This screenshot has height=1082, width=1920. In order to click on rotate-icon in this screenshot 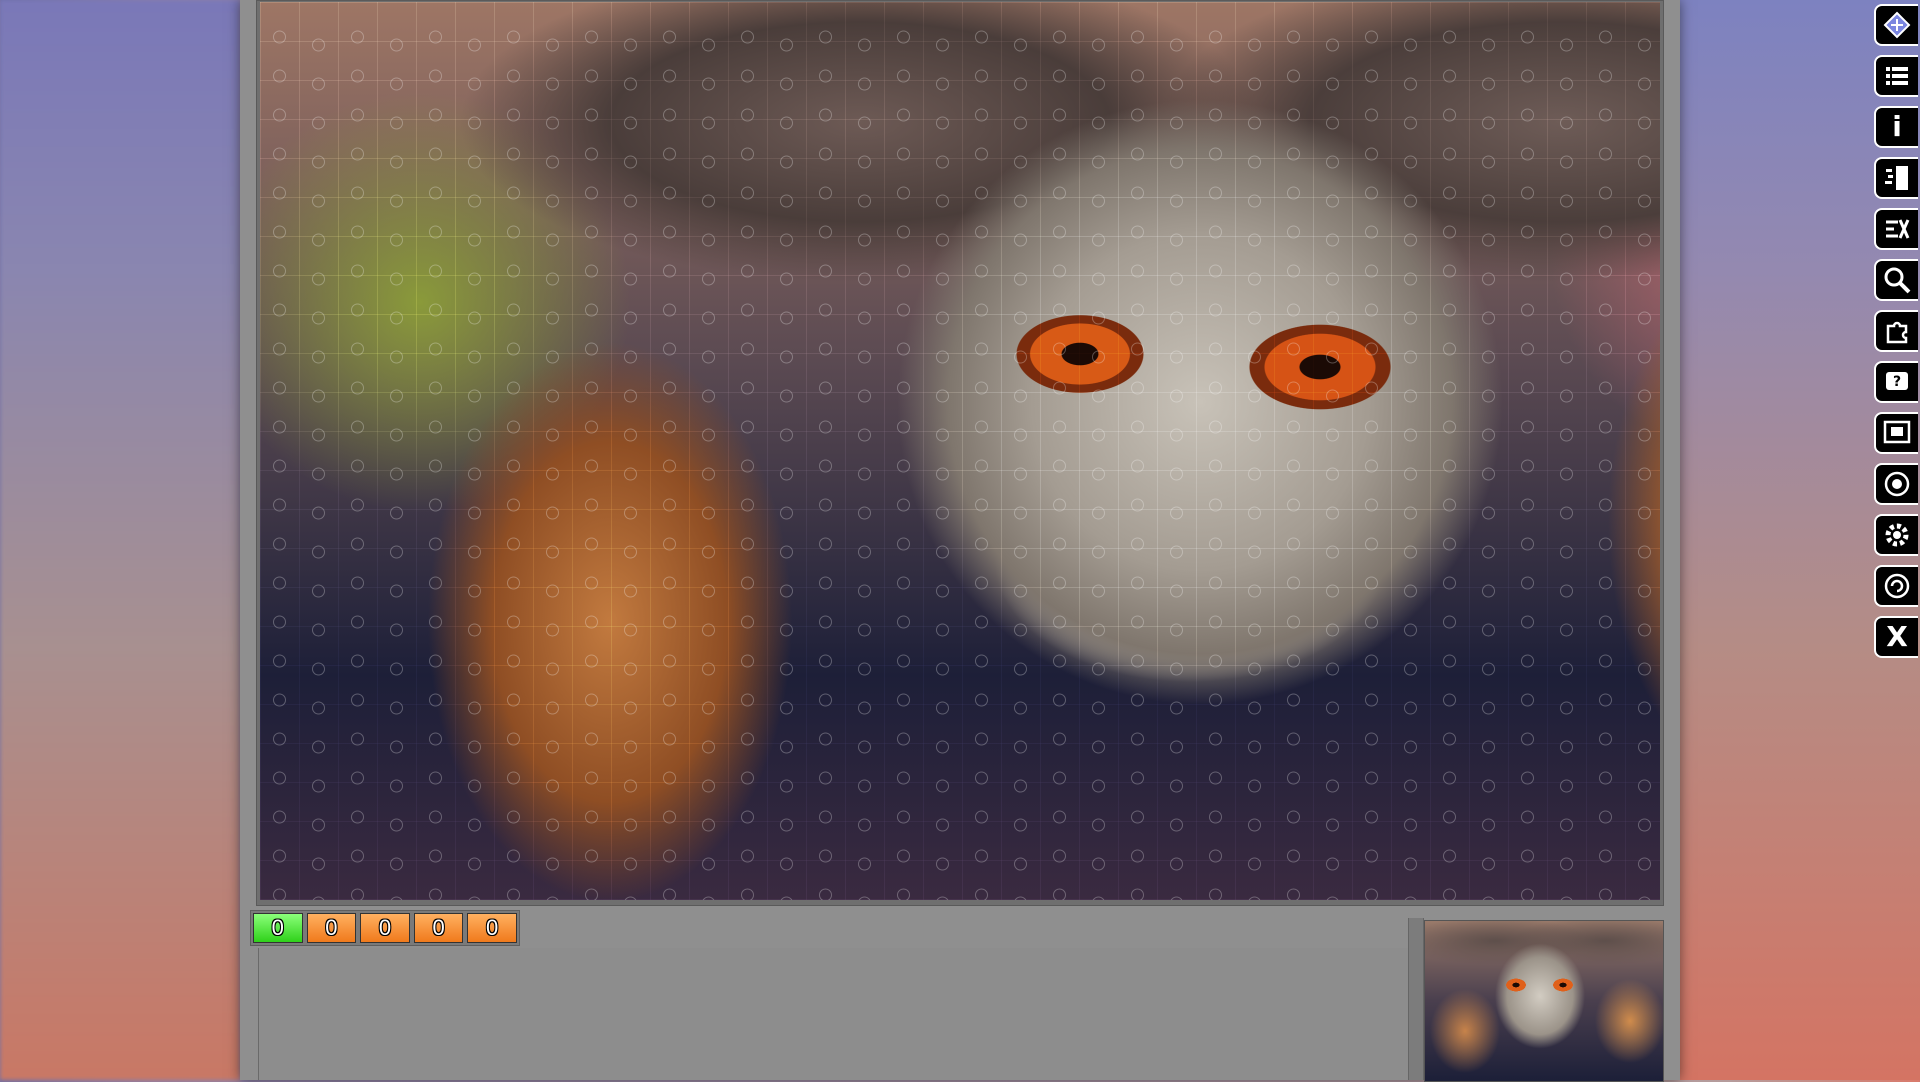, I will do `click(1896, 586)`.